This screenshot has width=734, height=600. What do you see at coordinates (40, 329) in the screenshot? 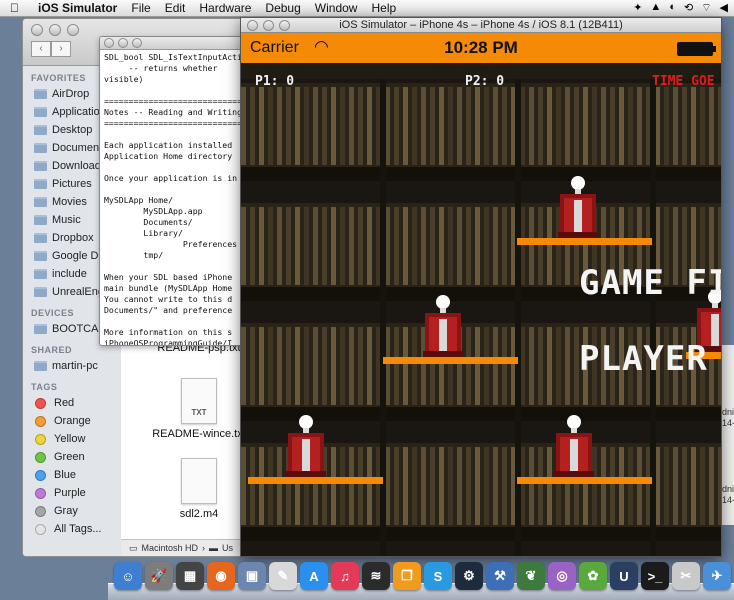
I see `disk-icon` at bounding box center [40, 329].